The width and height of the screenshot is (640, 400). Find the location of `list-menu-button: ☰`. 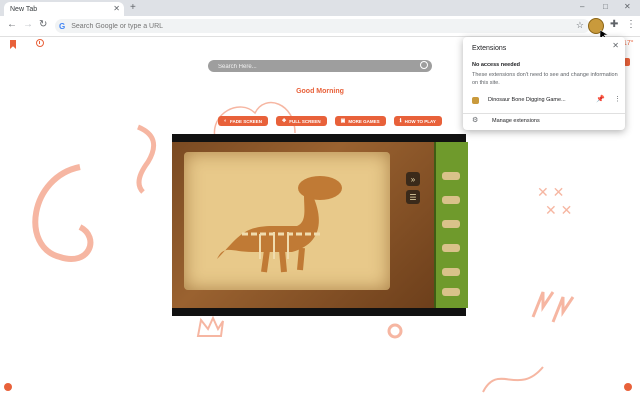

list-menu-button: ☰ is located at coordinates (413, 197).